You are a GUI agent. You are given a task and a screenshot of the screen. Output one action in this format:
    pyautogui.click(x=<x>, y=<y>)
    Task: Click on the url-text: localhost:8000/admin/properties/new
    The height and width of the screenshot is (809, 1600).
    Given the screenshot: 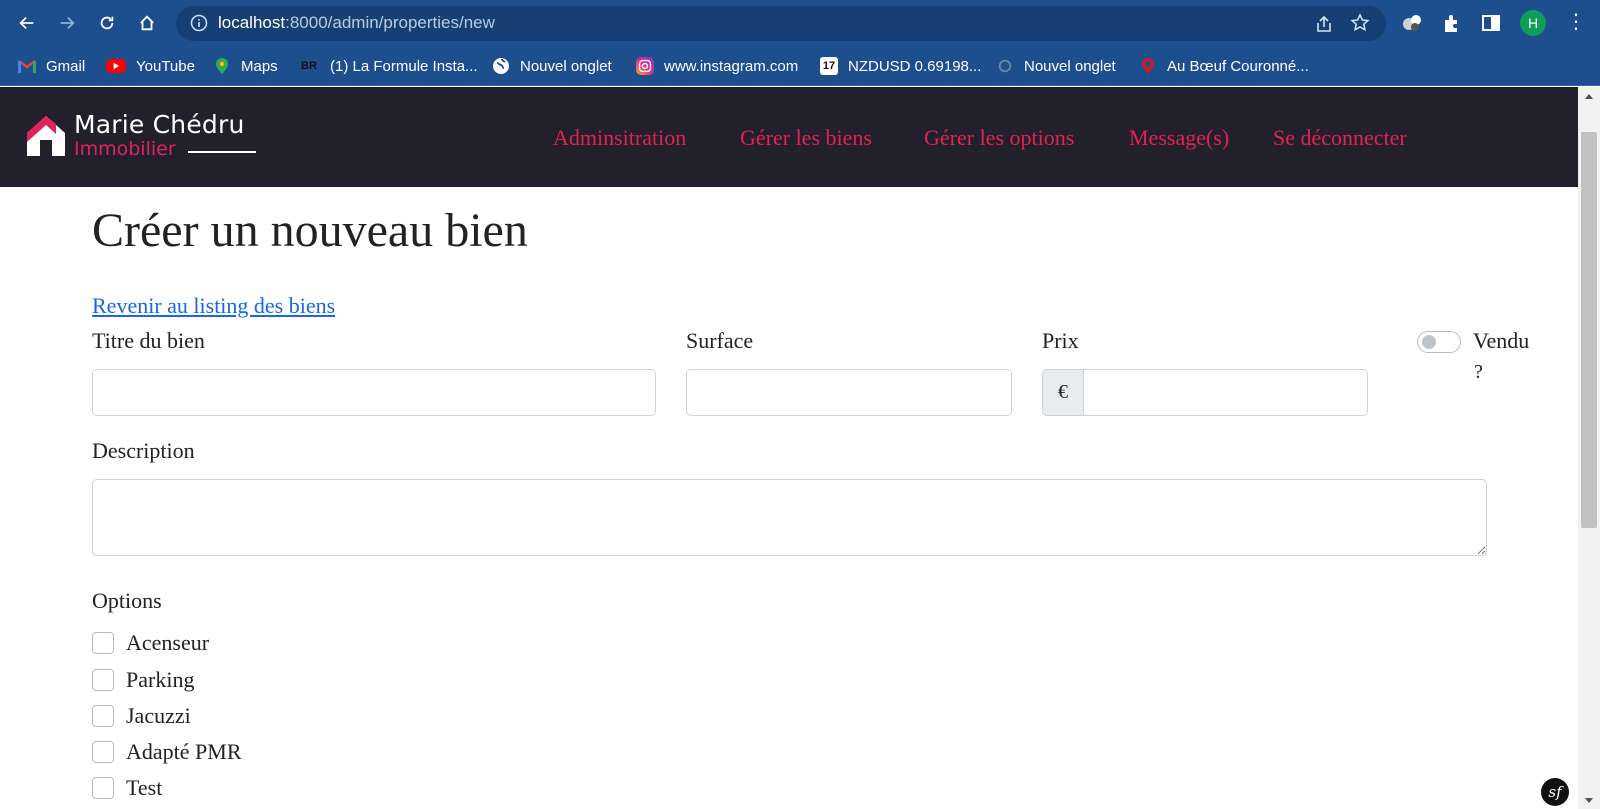 What is the action you would take?
    pyautogui.click(x=356, y=23)
    